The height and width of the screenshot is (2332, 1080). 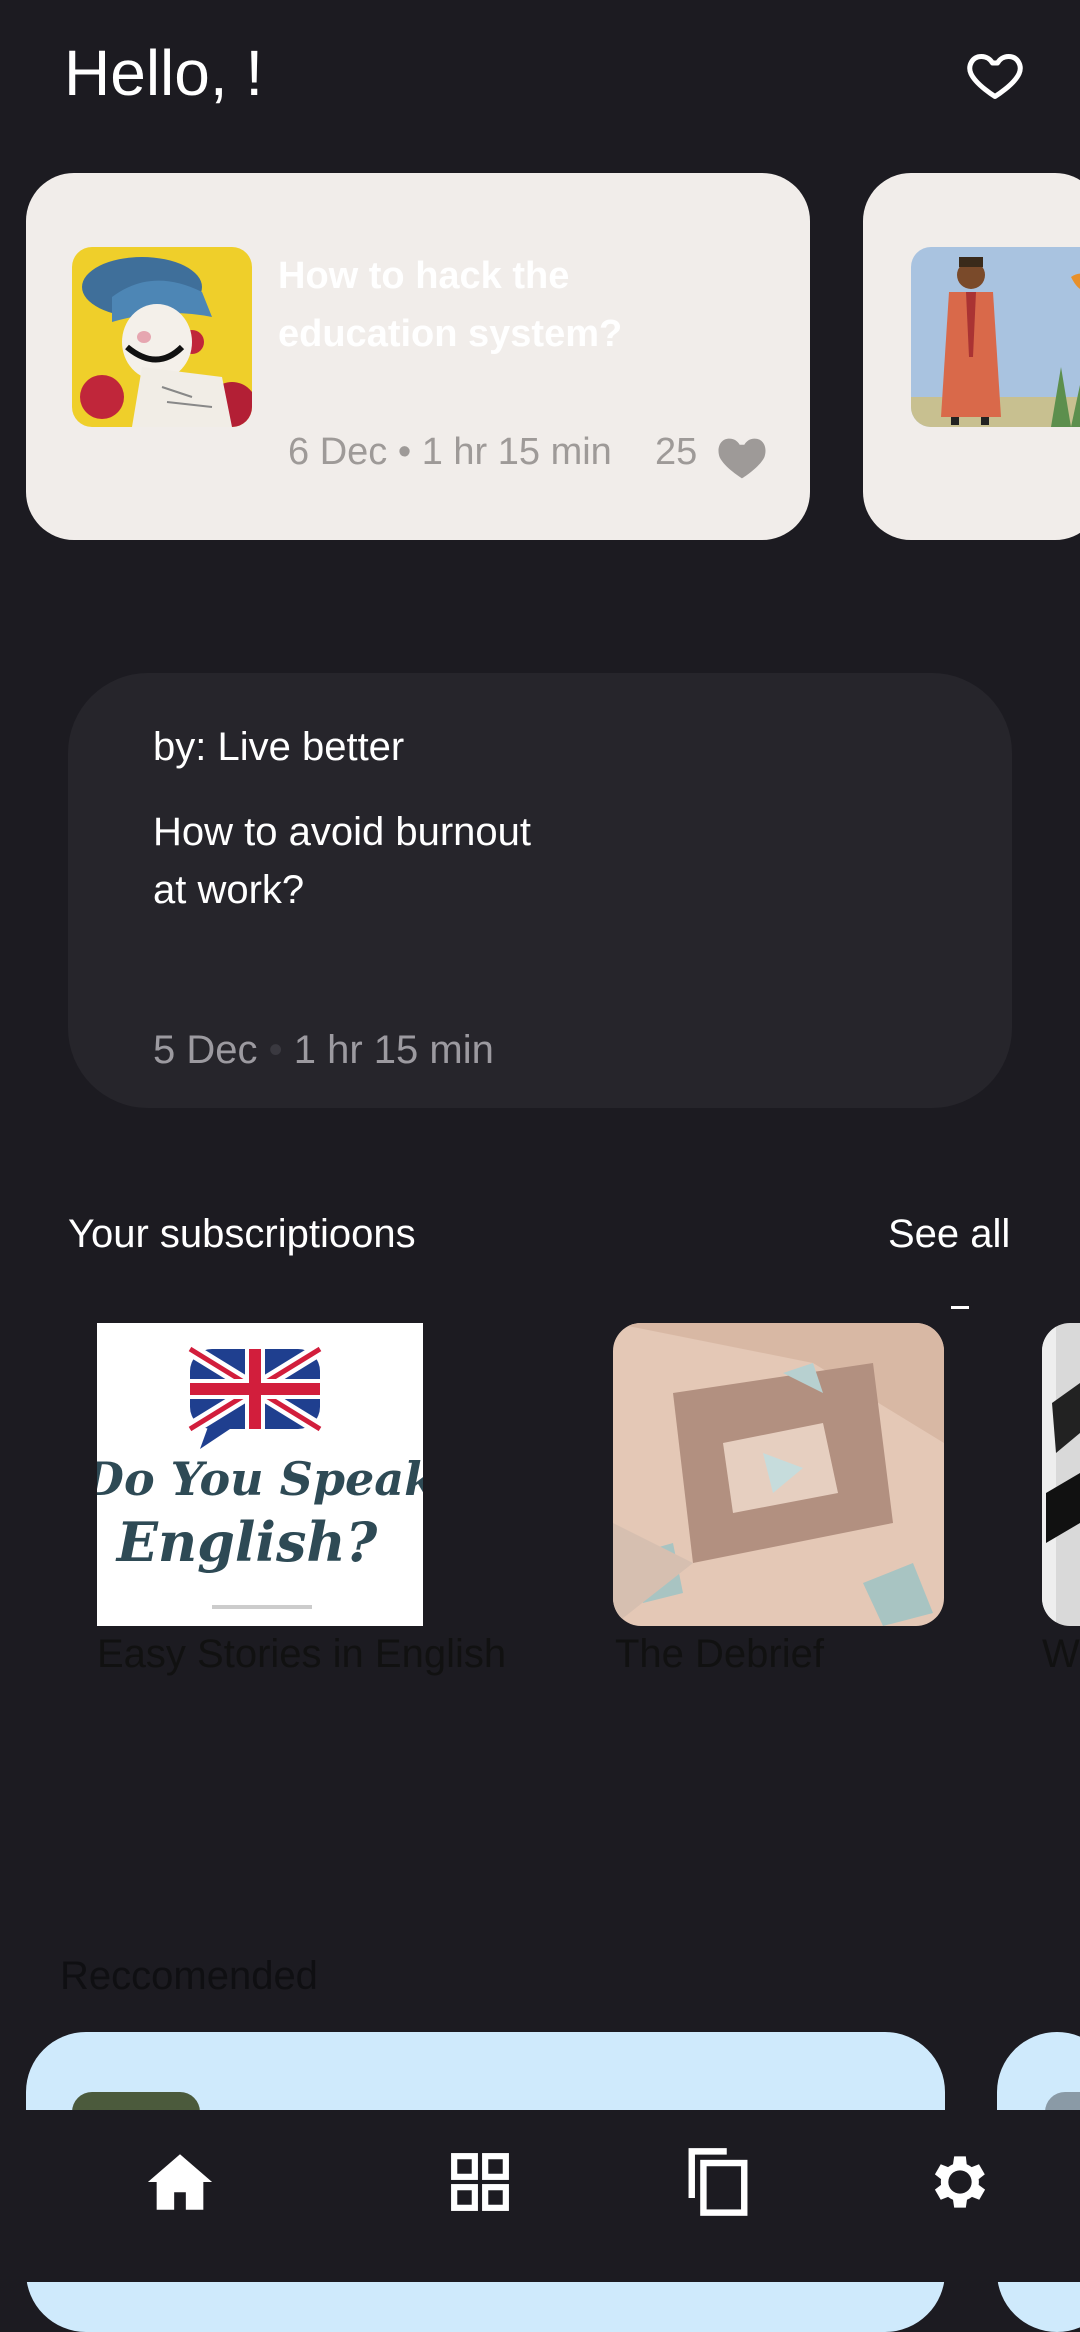 I want to click on article-date: 5 Dec, so click(x=205, y=1050).